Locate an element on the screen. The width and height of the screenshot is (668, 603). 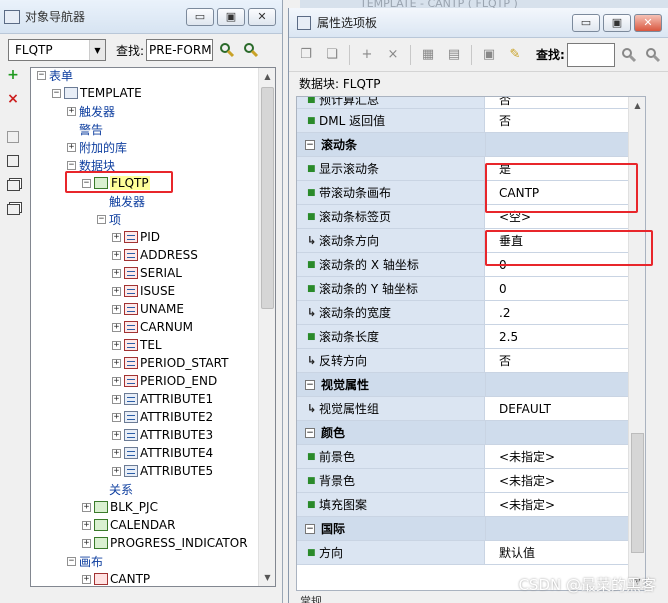
tree-node: 关系 is located at coordinates (115, 489).